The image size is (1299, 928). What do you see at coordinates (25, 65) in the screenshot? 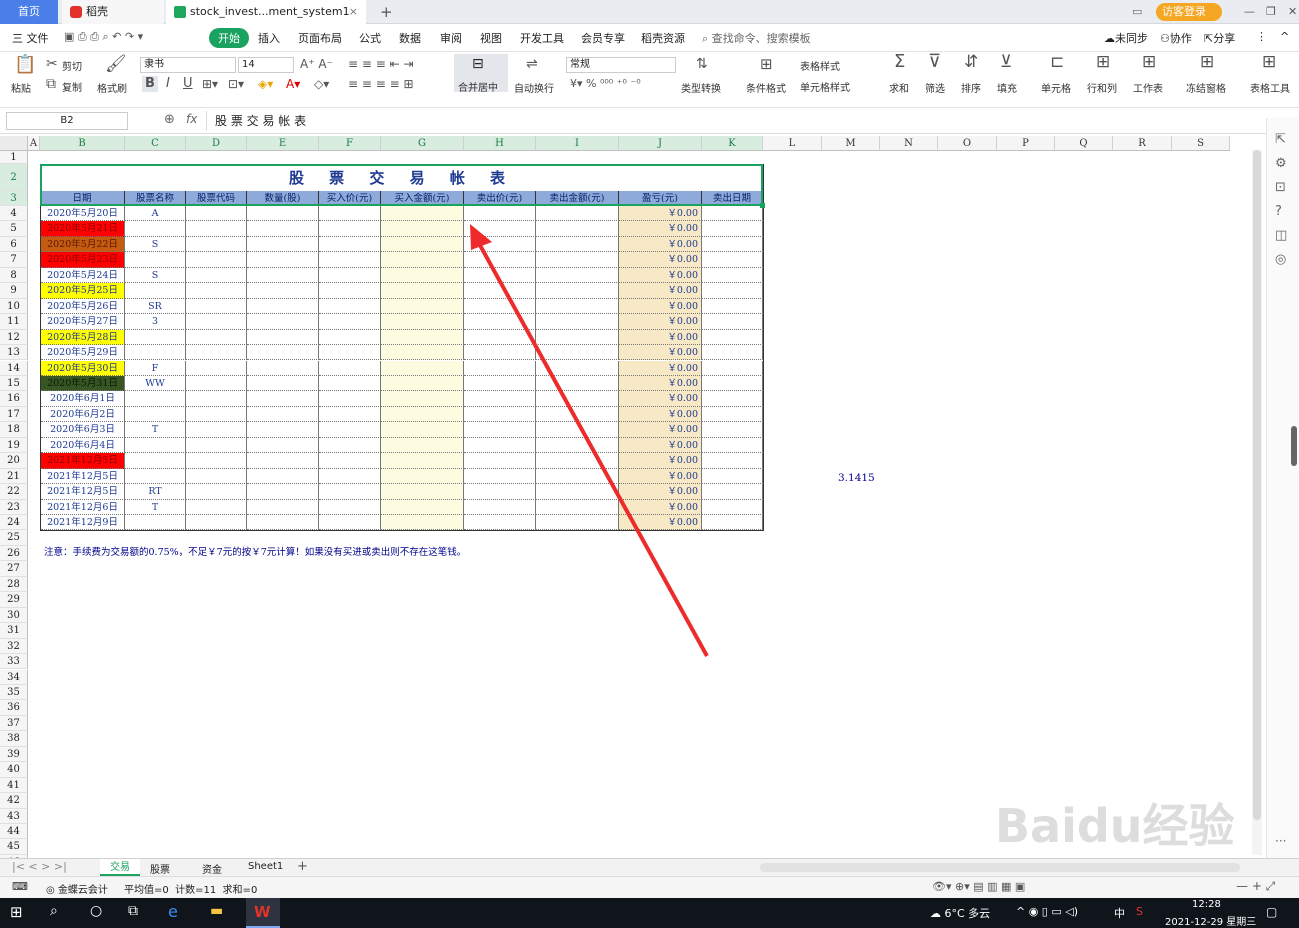
I see `paste-icon: 📋` at bounding box center [25, 65].